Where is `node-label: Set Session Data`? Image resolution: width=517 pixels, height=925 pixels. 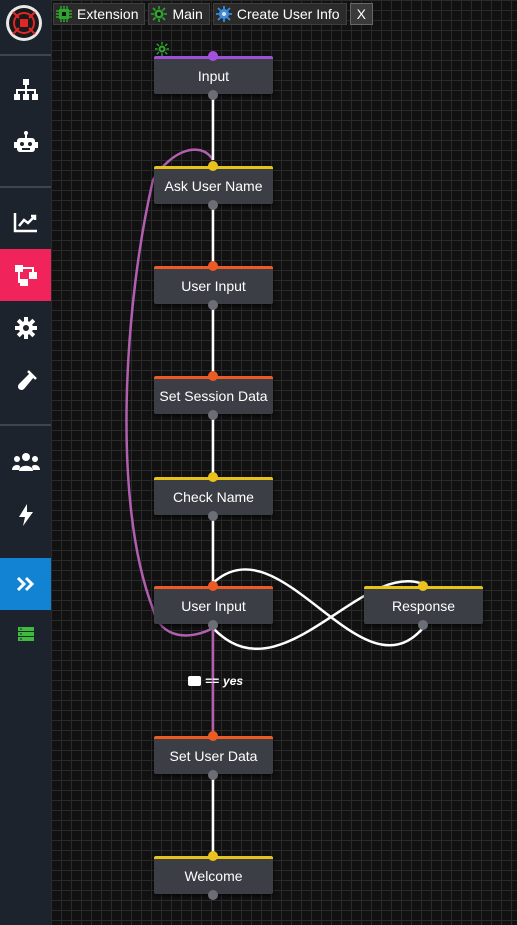
node-label: Set Session Data is located at coordinates (213, 396).